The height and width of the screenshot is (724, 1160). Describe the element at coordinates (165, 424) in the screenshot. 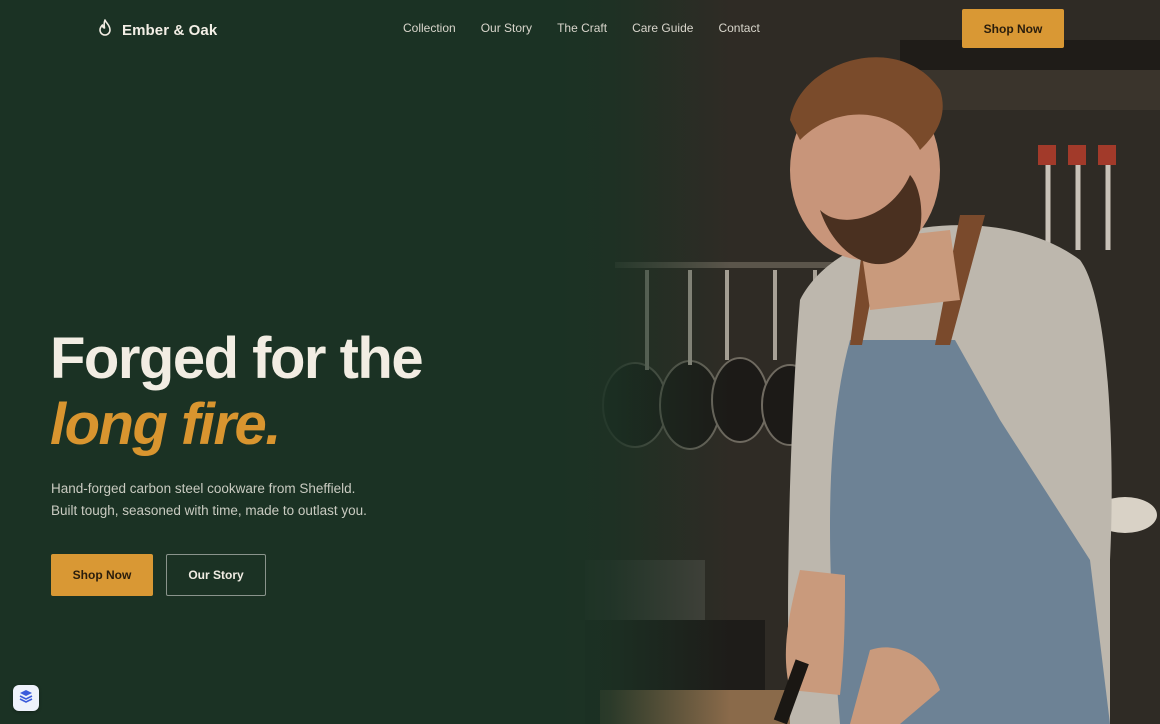

I see `headline-accent: long fire.` at that location.